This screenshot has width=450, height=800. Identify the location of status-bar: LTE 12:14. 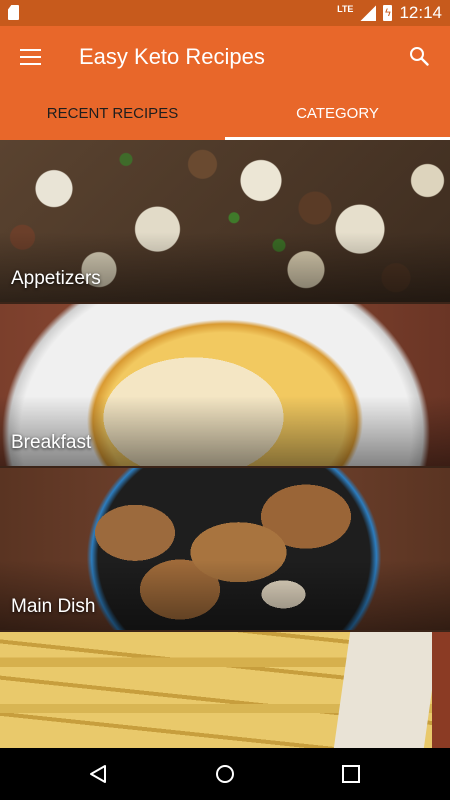
(225, 13).